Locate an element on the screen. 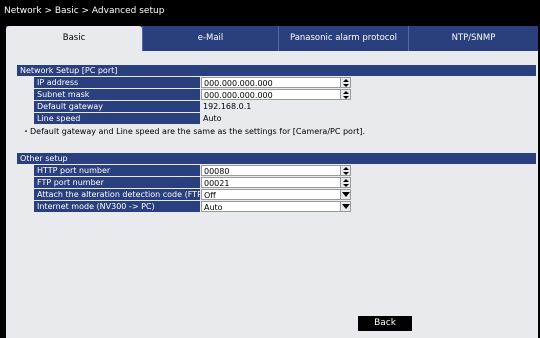 This screenshot has height=338, width=540. tab-panasonic-alarm-protocol: Panasonic alarm protocol is located at coordinates (343, 38).